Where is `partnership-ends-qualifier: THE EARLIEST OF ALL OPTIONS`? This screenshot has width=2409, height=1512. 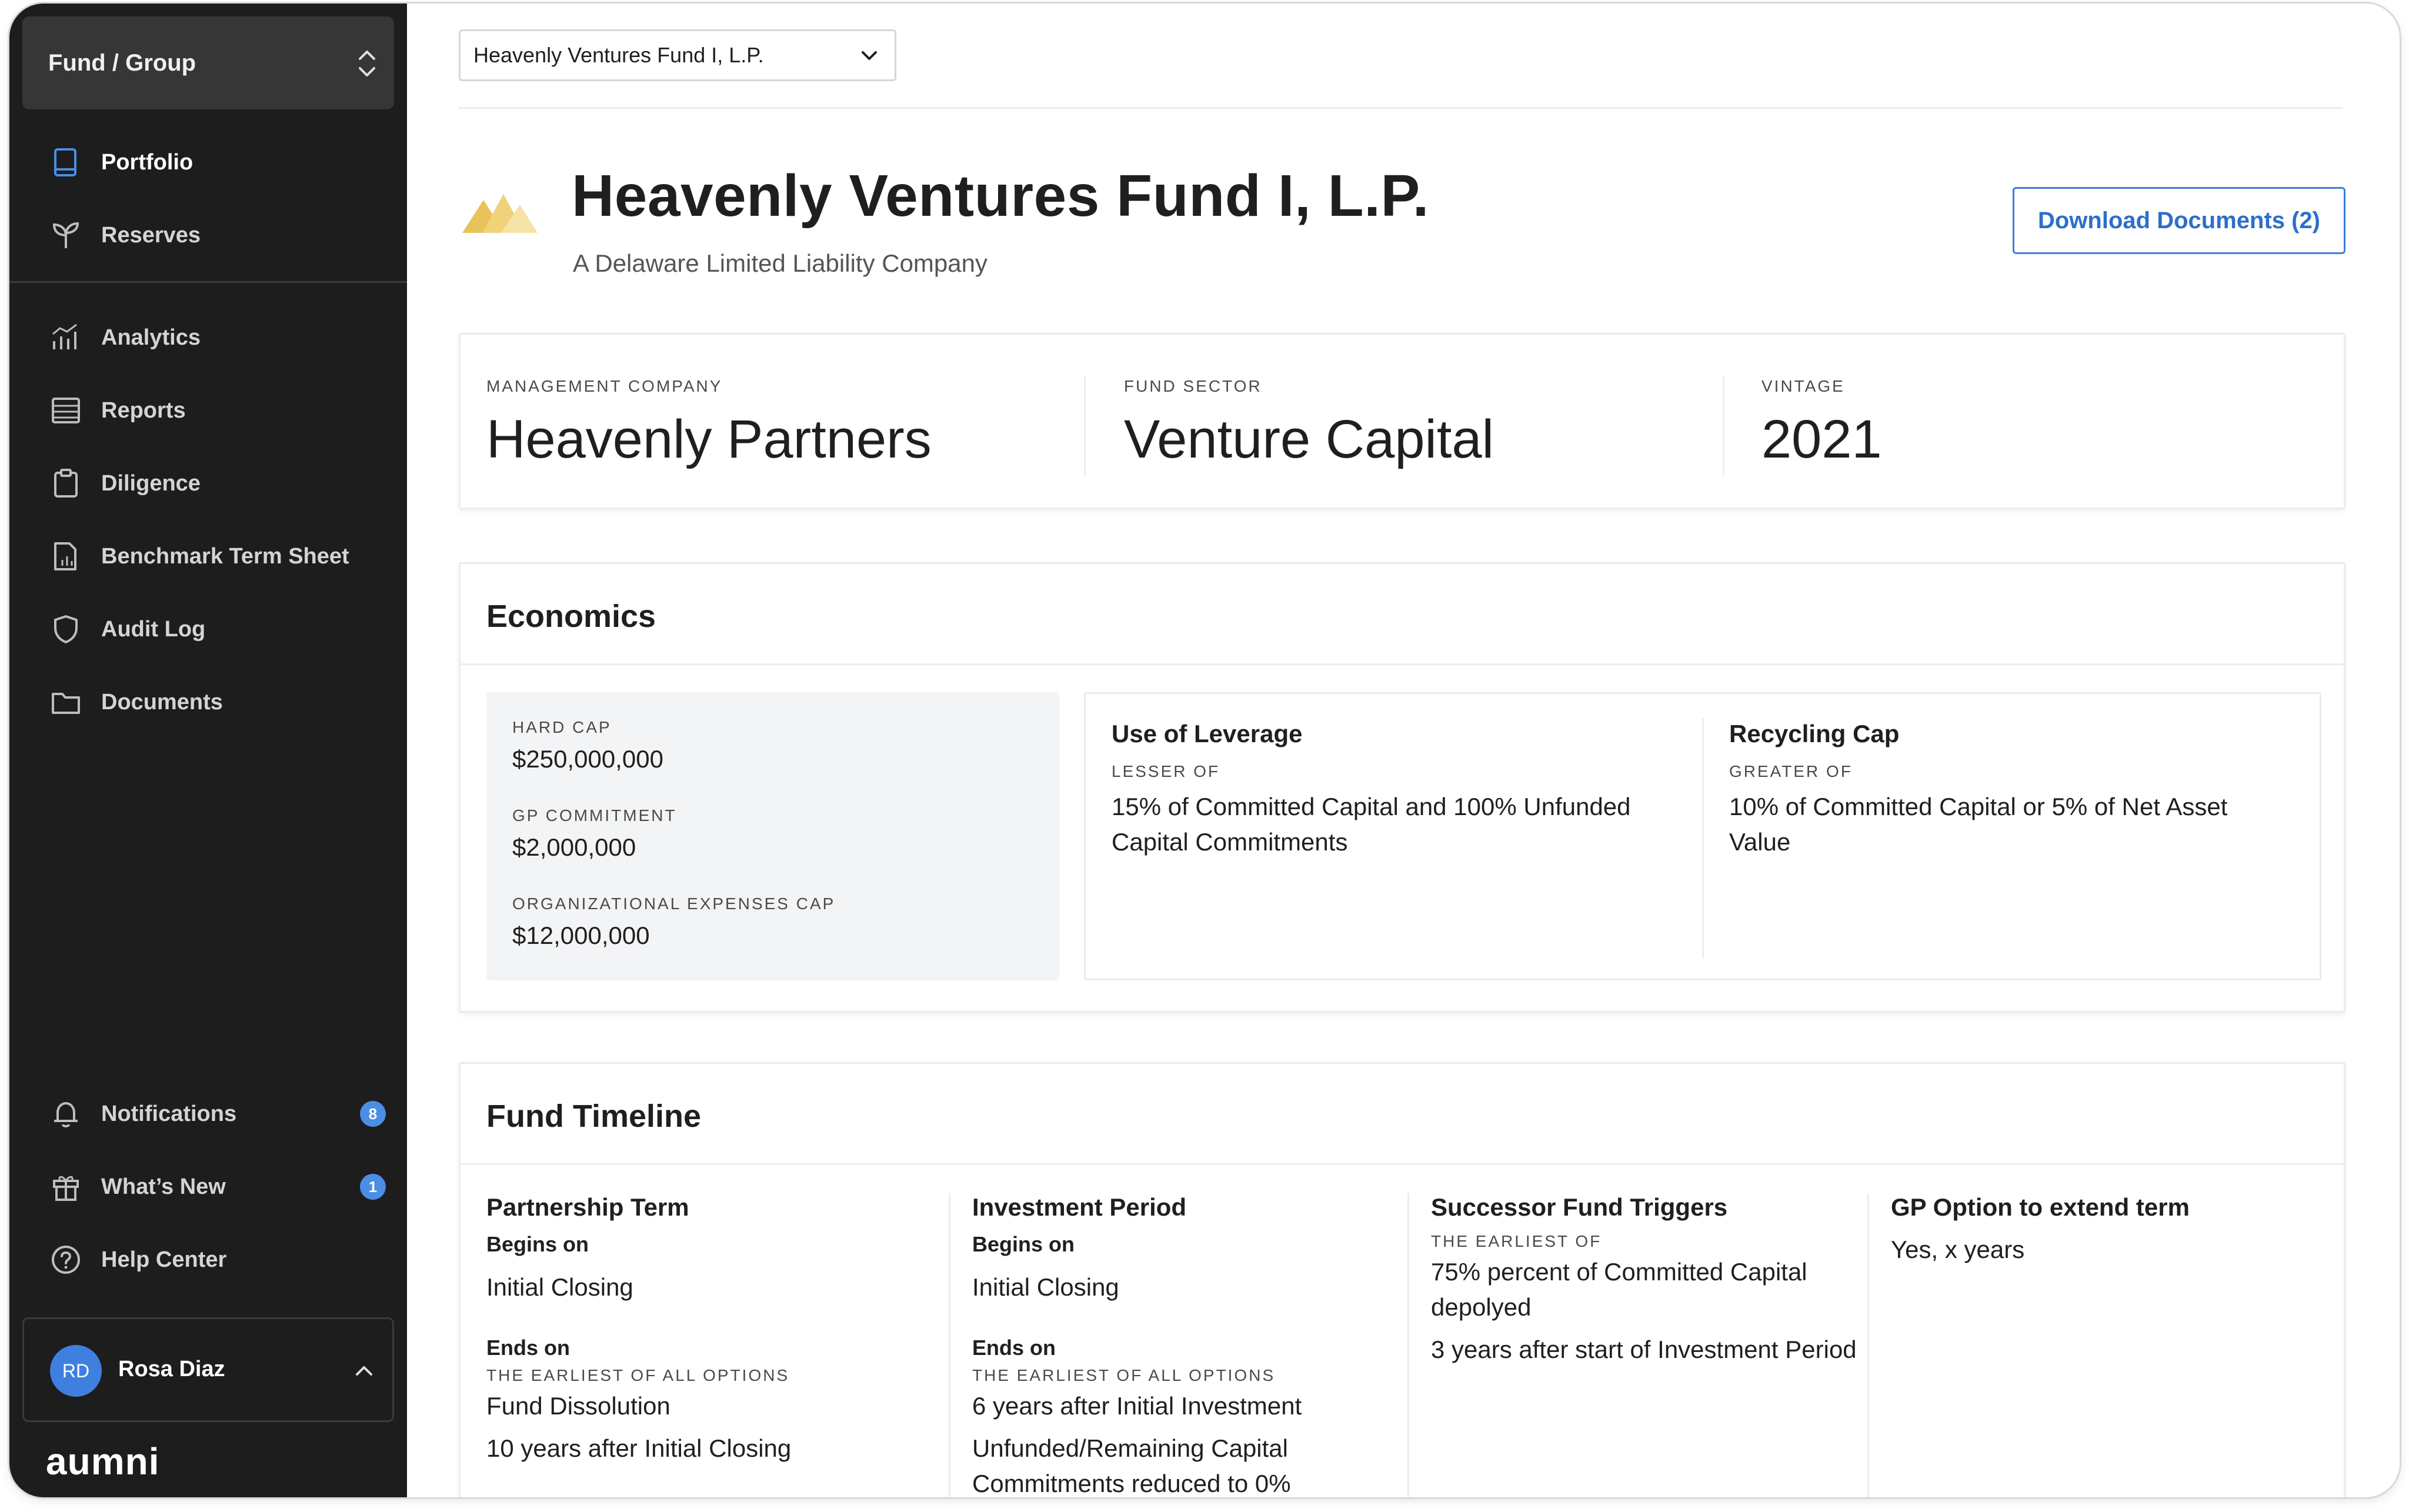
partnership-ends-qualifier: THE EARLIEST OF ALL OPTIONS is located at coordinates (638, 1375).